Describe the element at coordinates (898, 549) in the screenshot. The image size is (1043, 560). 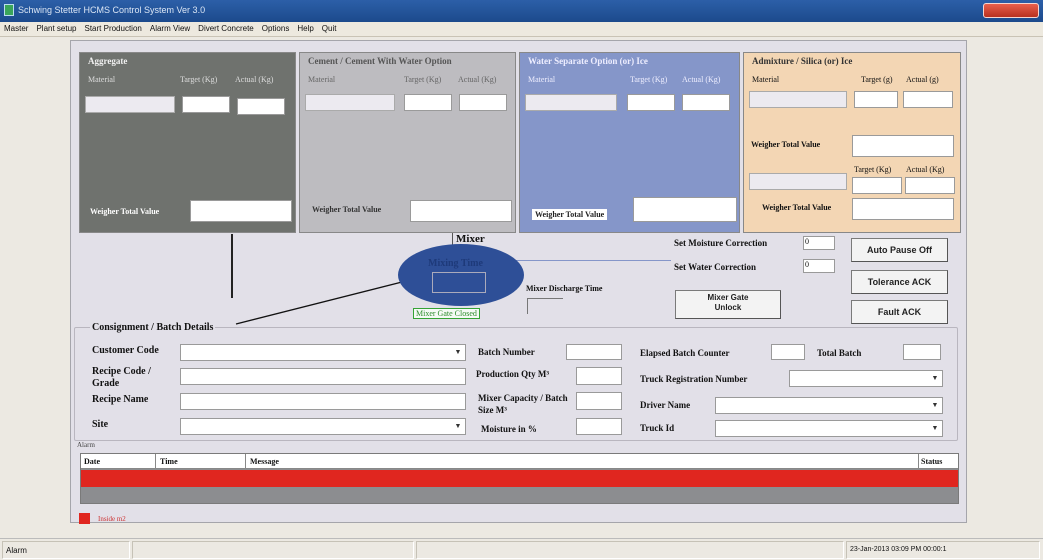
I see `status-datetime: 23-Jan-2013 03:09 PM 00:00:1` at that location.